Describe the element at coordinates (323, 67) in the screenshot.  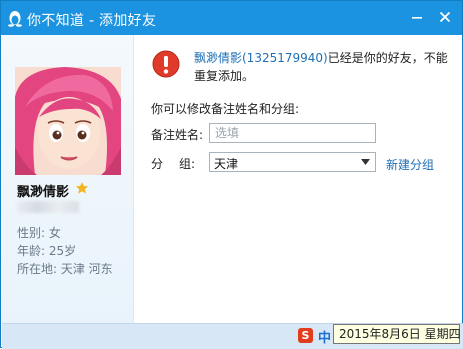
I see `error-message: 飘渺倩影(1325179940)已经是你的好友，不能重复添加。` at that location.